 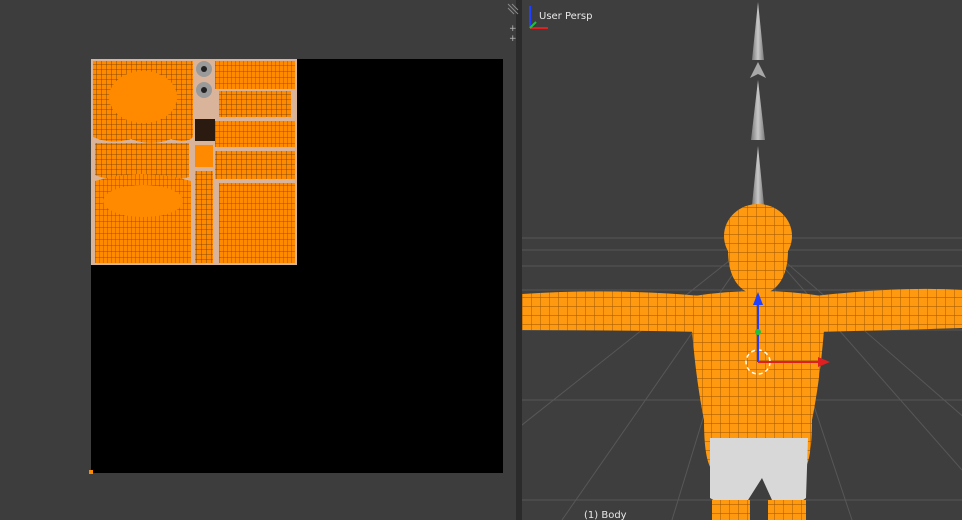 What do you see at coordinates (605, 515) in the screenshot?
I see `active-object-label: (1) Body` at bounding box center [605, 515].